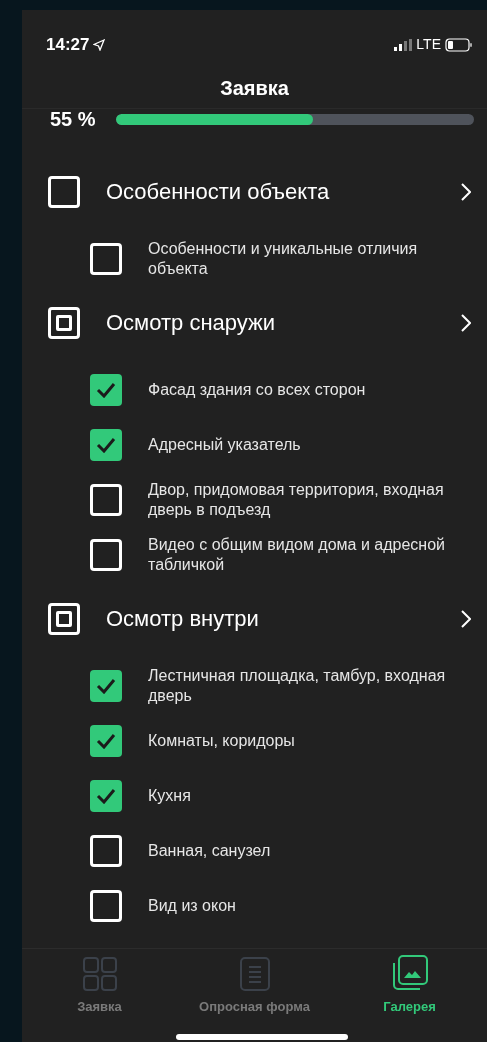 Image resolution: width=487 pixels, height=1042 pixels. I want to click on section-header: Осмотр снаружи, so click(254, 322).